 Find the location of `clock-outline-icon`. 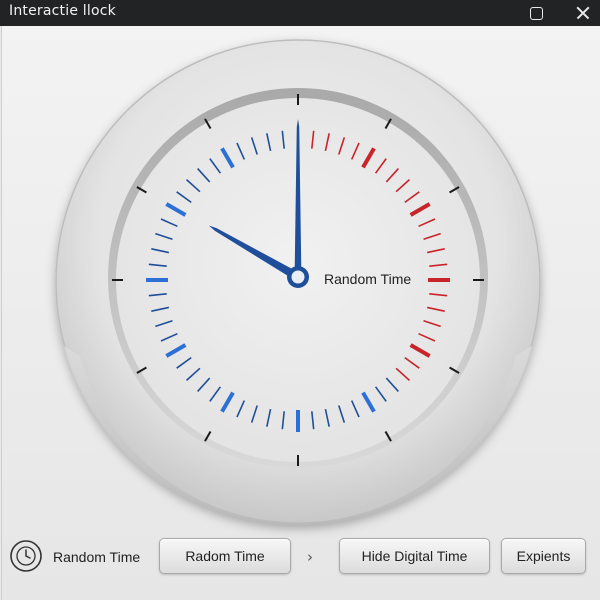

clock-outline-icon is located at coordinates (26, 556).